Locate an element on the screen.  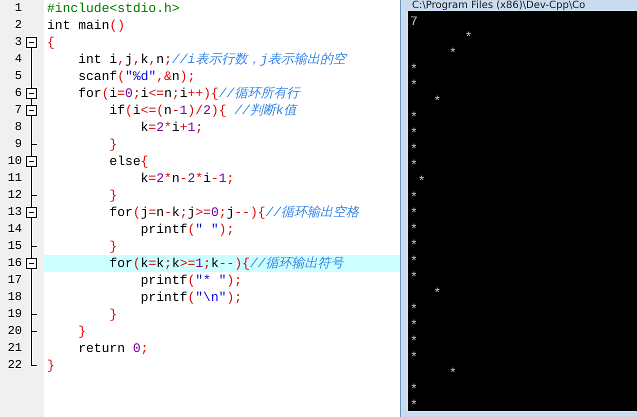
code-line: return 0; is located at coordinates (113, 348).